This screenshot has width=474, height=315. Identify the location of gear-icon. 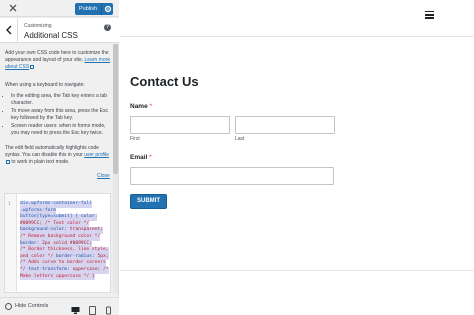
(107, 9).